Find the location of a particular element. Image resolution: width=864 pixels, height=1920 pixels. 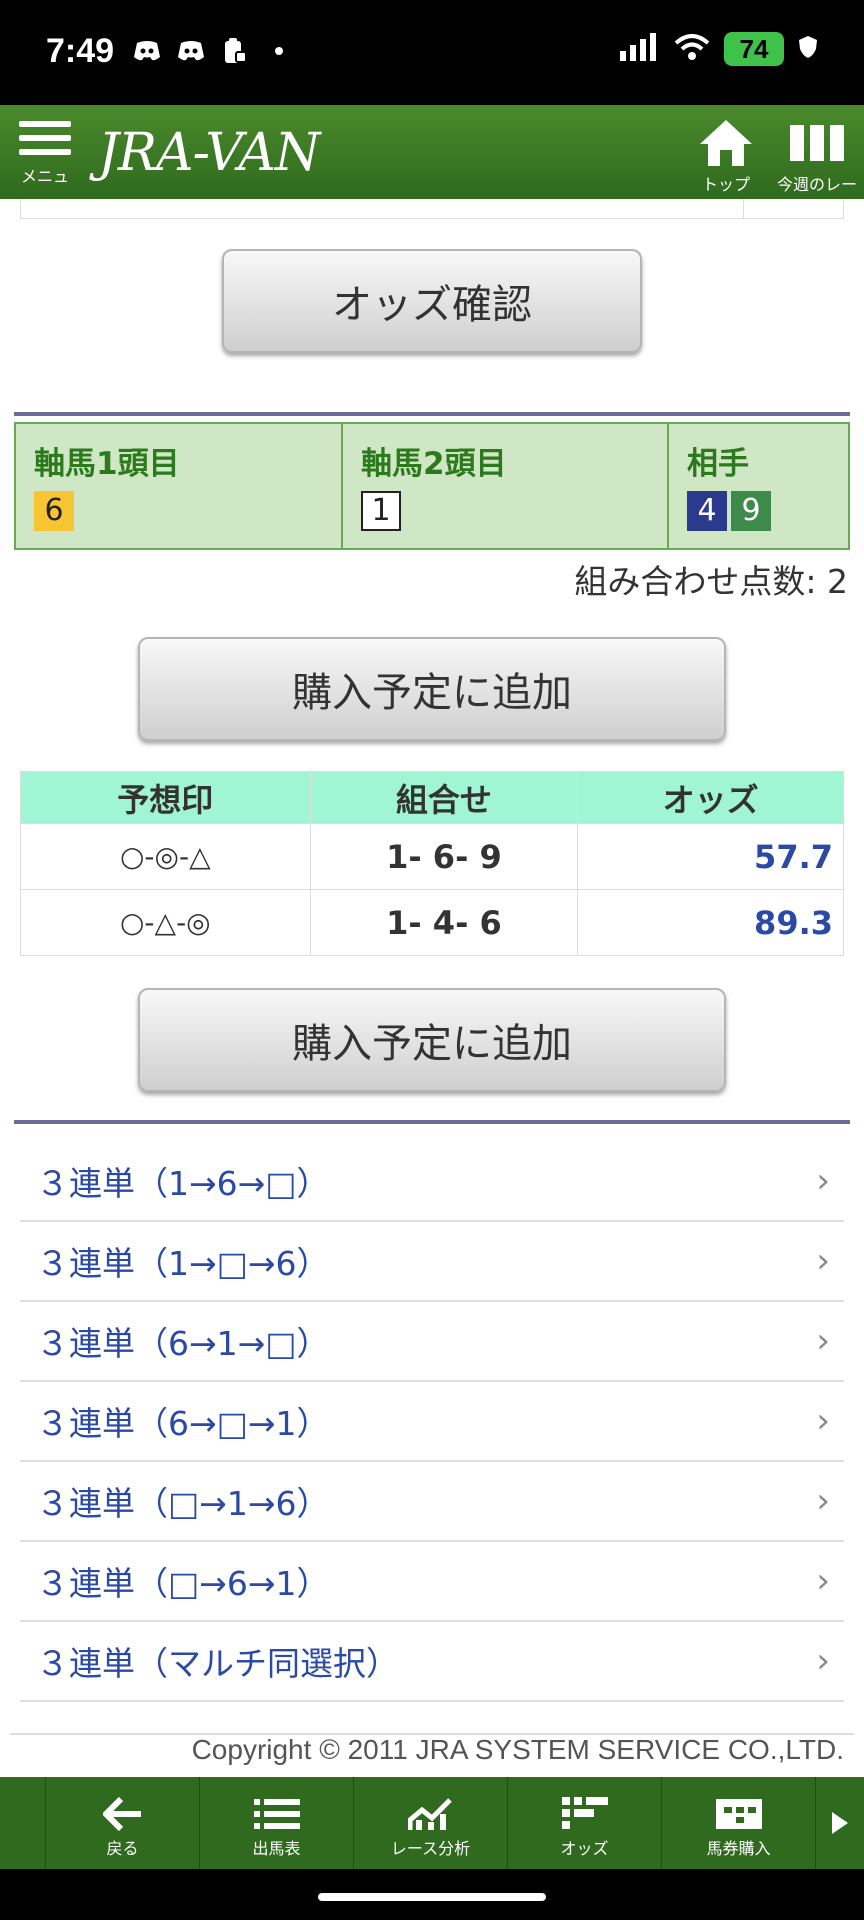

chart-icon is located at coordinates (430, 1814).